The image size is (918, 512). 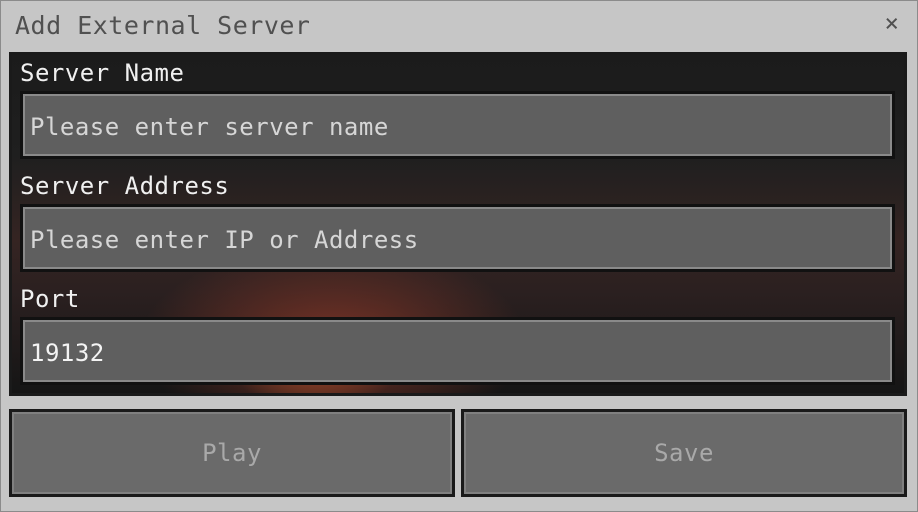 I want to click on dialog-titlebar: Add External Server ×, so click(x=459, y=26).